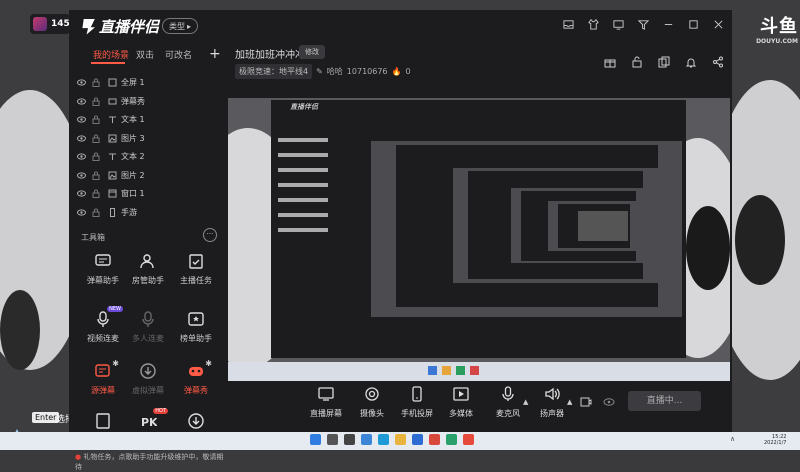 This screenshot has height=472, width=800. What do you see at coordinates (148, 83) in the screenshot?
I see `source-item: 全屏 1` at bounding box center [148, 83].